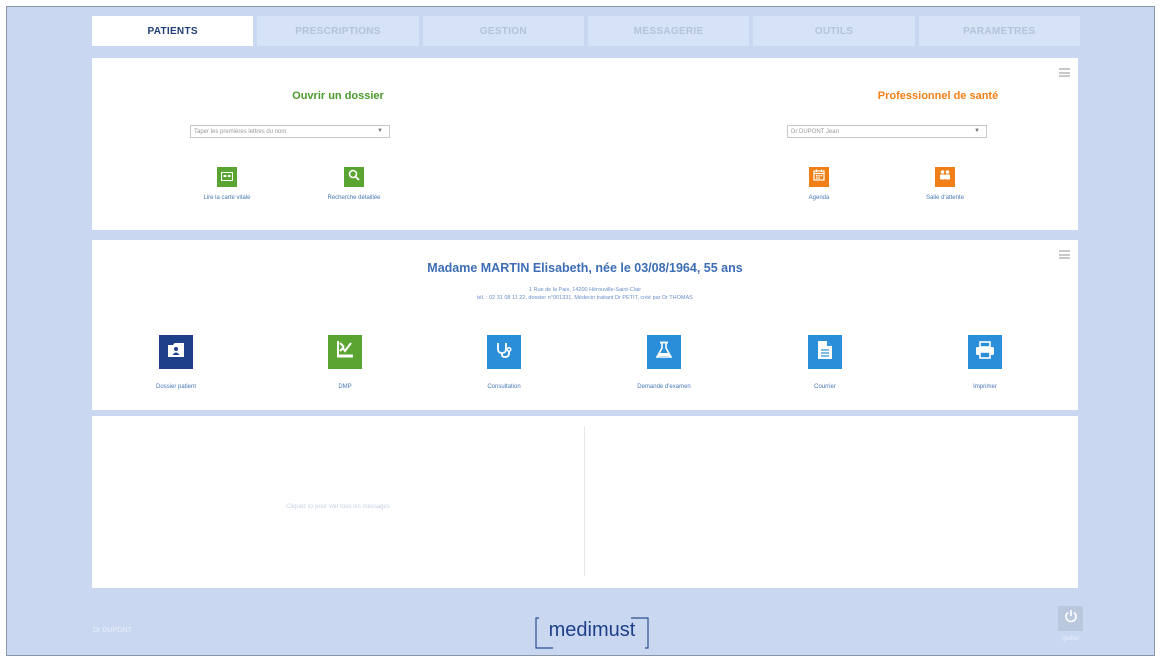  What do you see at coordinates (664, 387) in the screenshot?
I see `exam-request-label: Demande d'examen` at bounding box center [664, 387].